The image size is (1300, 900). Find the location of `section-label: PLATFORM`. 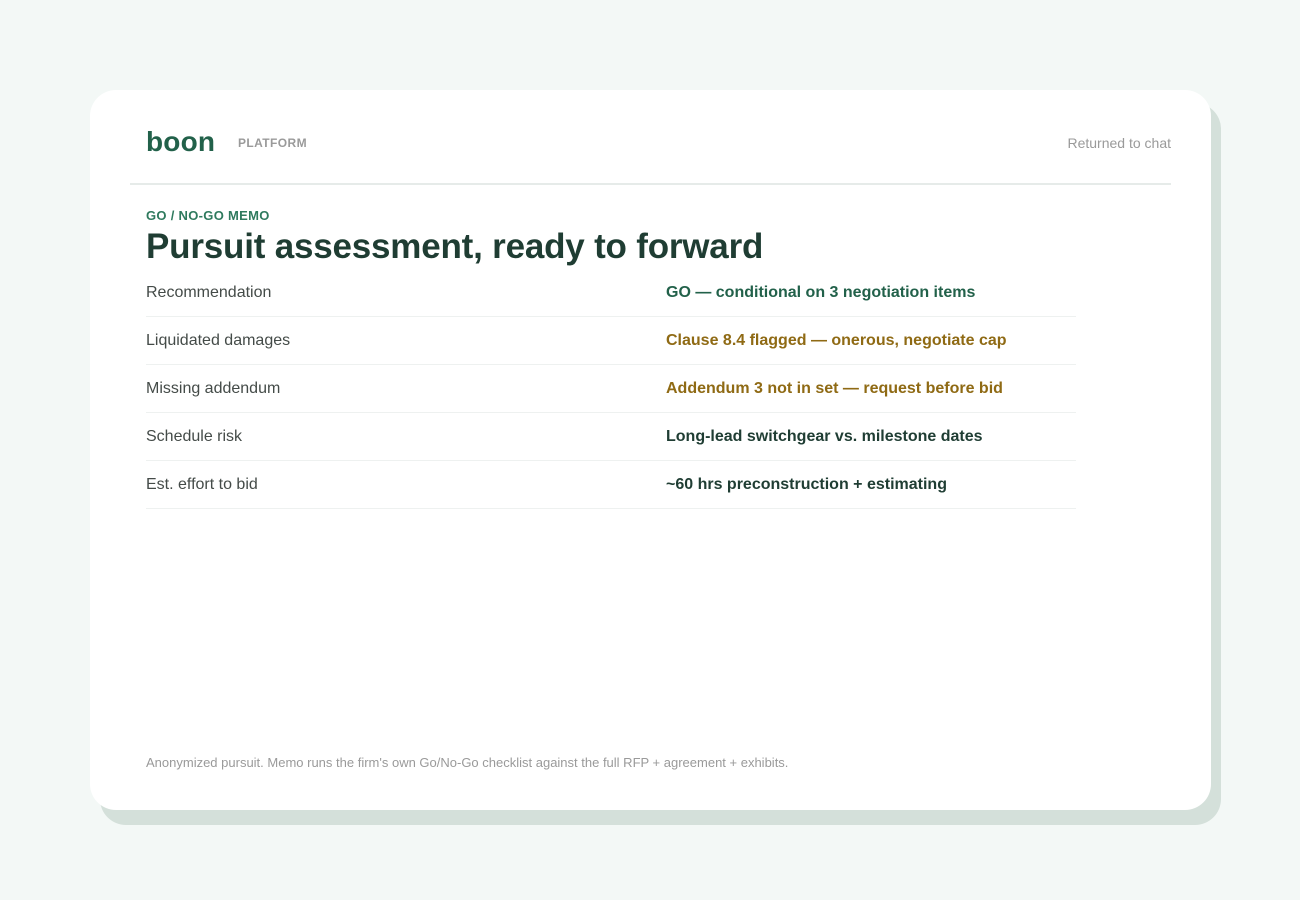

section-label: PLATFORM is located at coordinates (272, 143).